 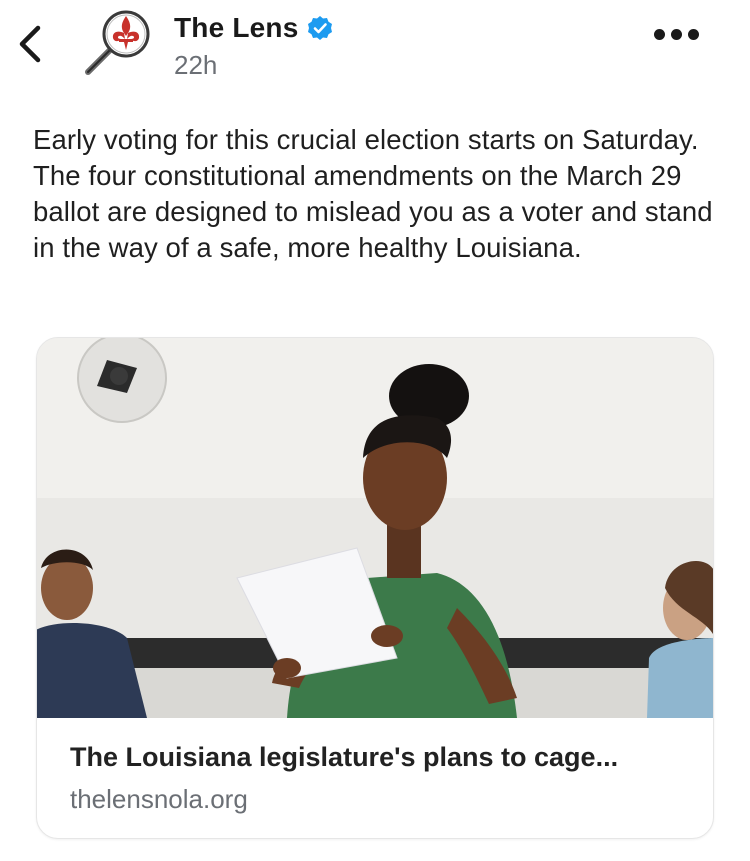 I want to click on account-name-row: The Lens, so click(x=253, y=28).